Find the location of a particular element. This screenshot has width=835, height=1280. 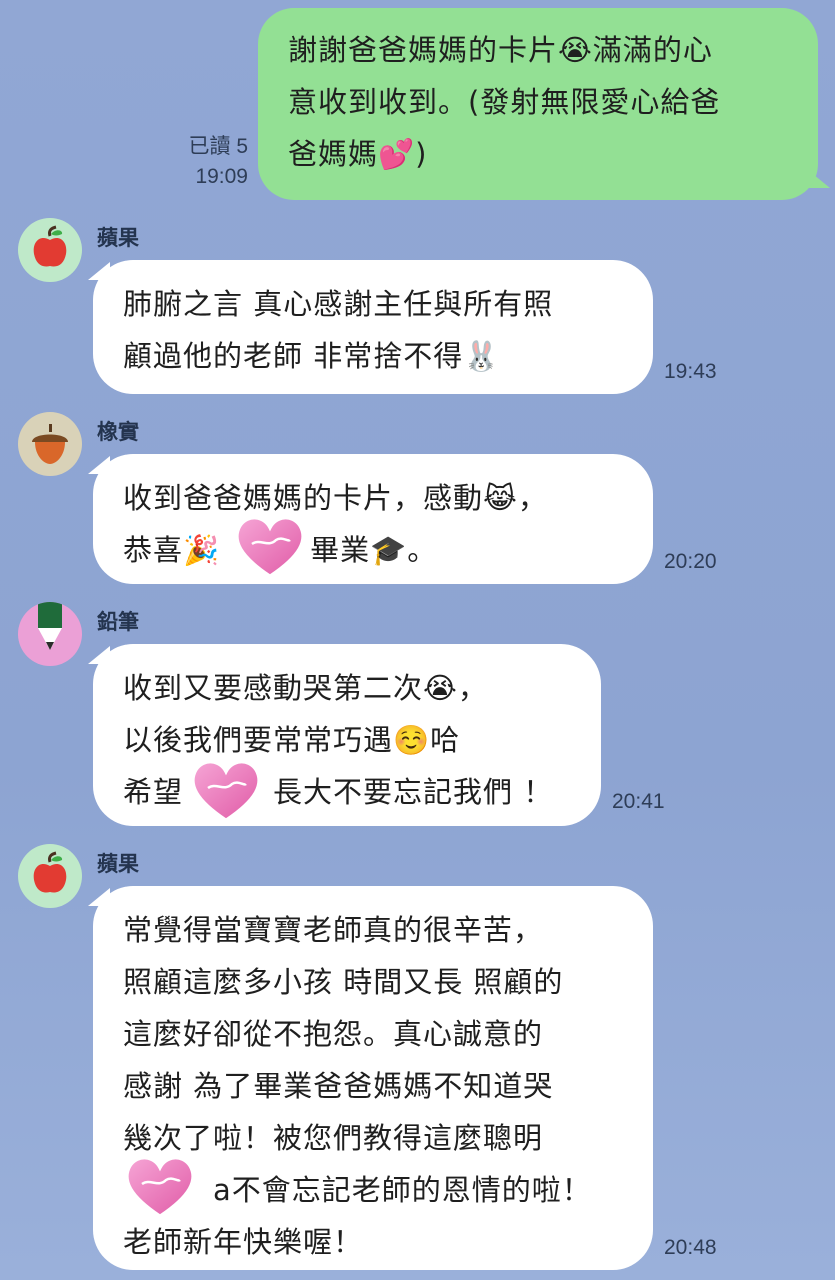

my-message-bubble: 謝謝爸爸媽媽的卡片😭滿滿的心 意收到收到。(發射無限愛心給爸 爸媽媽💕) is located at coordinates (538, 104).